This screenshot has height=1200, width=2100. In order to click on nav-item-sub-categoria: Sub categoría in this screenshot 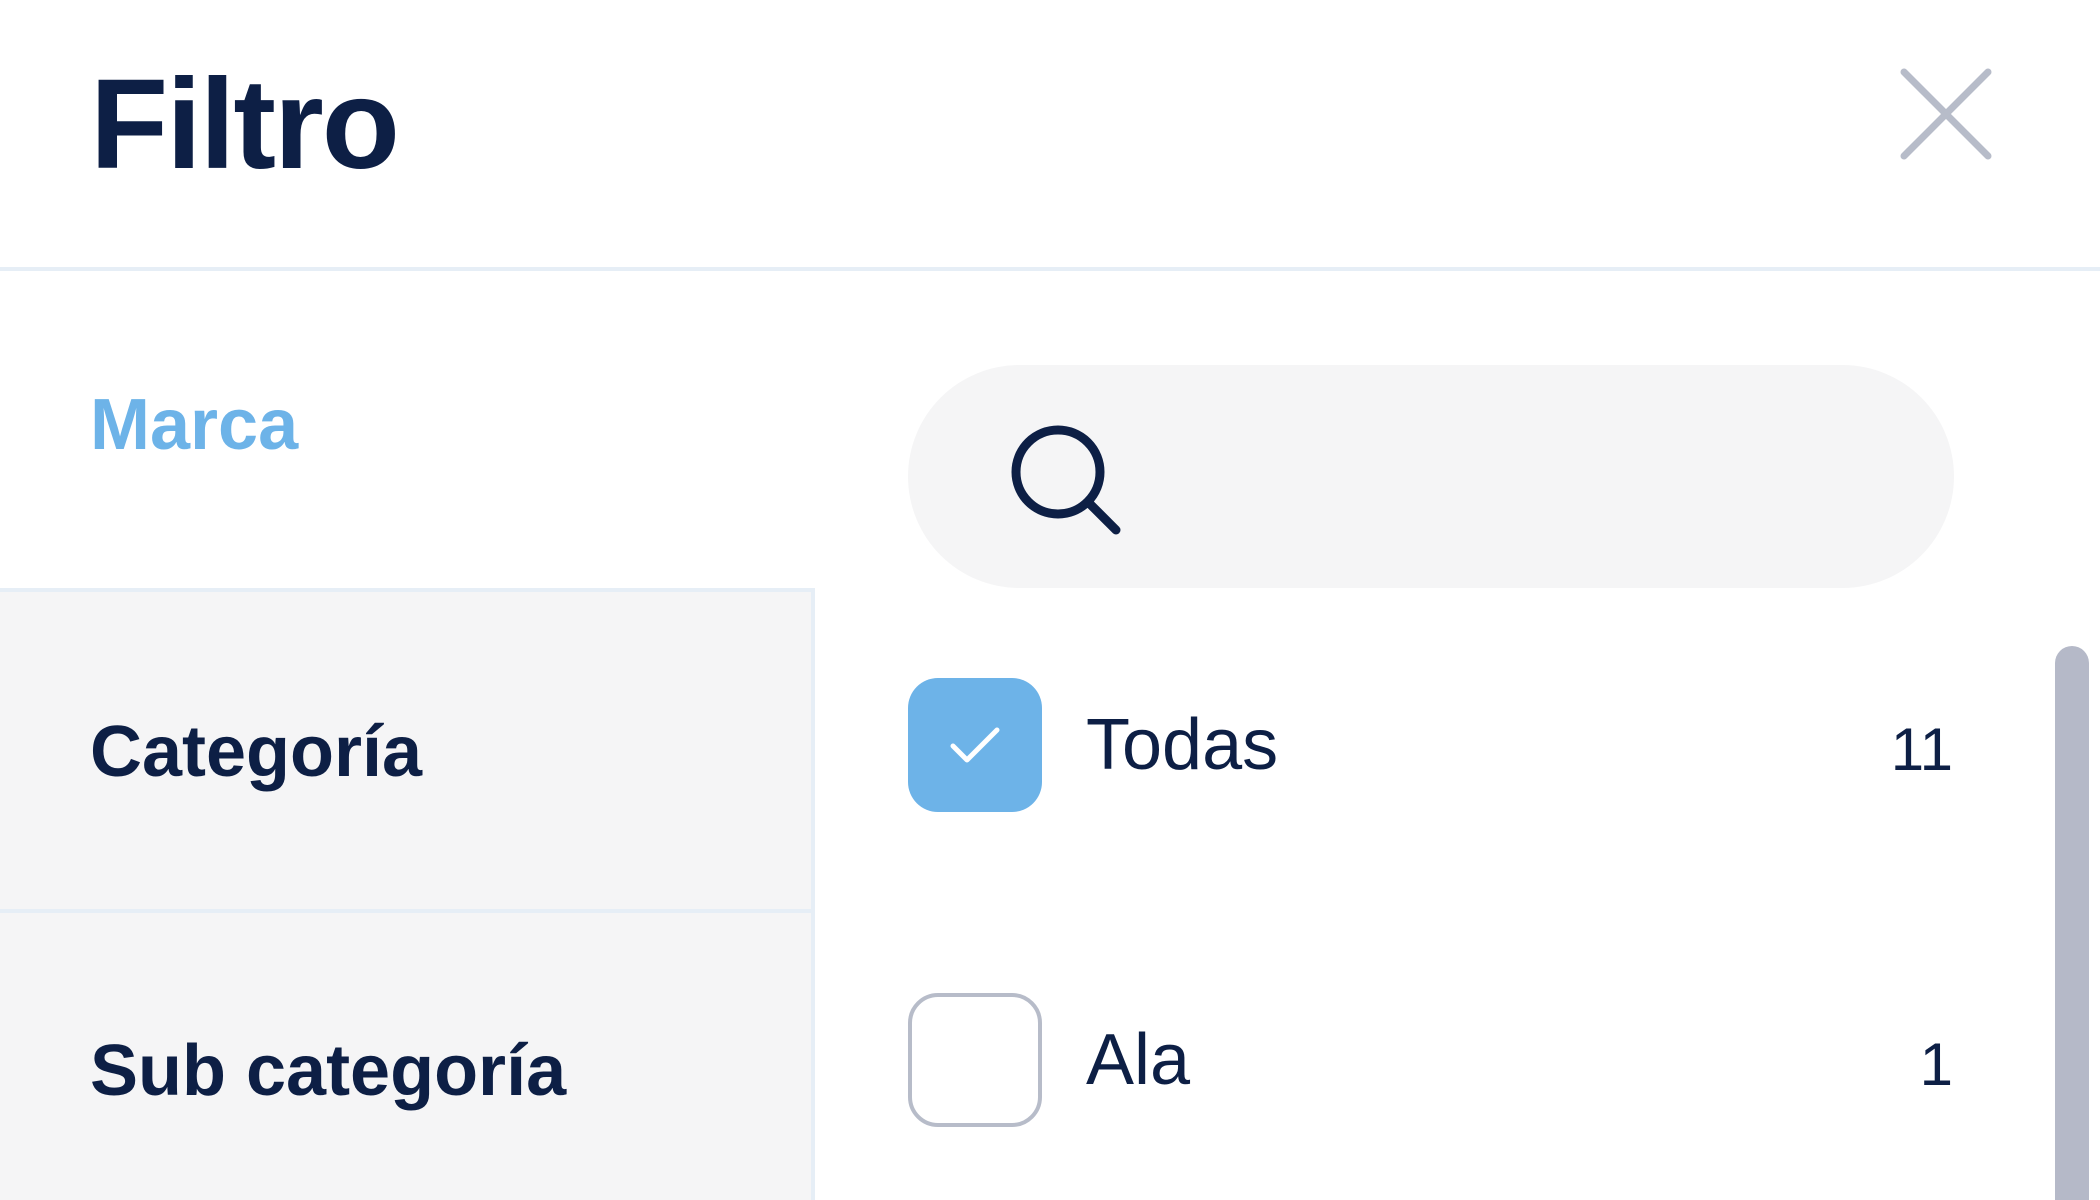, I will do `click(407, 1054)`.